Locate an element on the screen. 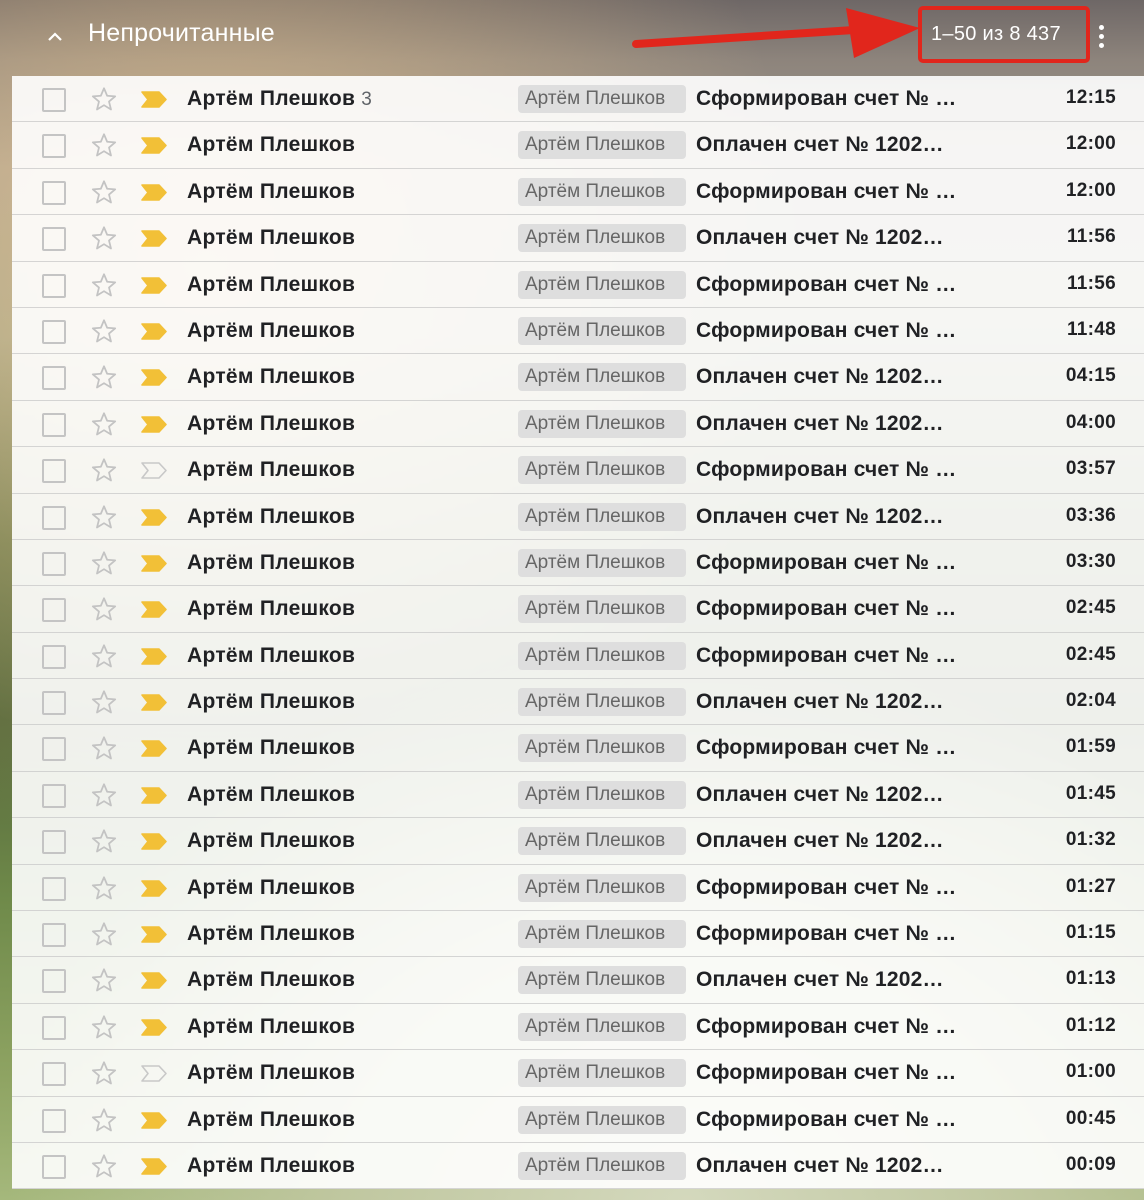 This screenshot has width=1144, height=1200. pagination-counter: 1–50 из 8 437 is located at coordinates (996, 34).